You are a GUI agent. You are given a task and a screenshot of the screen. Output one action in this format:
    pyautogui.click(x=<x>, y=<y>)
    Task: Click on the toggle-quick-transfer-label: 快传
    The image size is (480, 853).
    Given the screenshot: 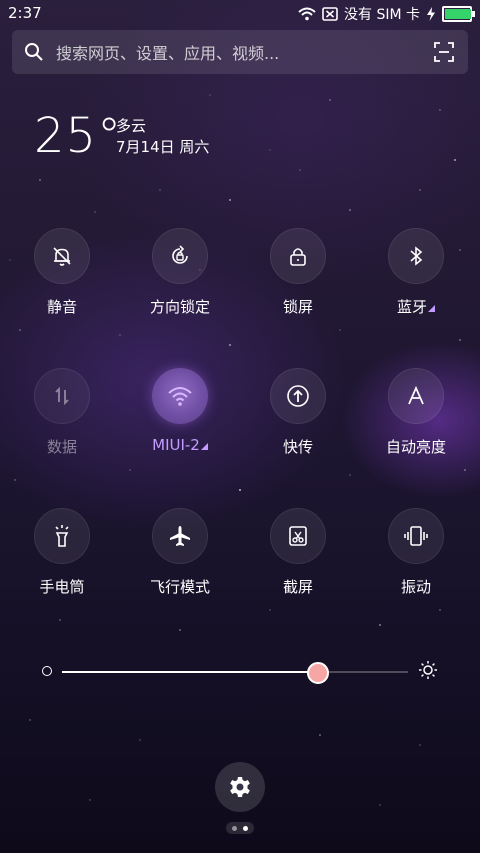 What is the action you would take?
    pyautogui.click(x=297, y=447)
    